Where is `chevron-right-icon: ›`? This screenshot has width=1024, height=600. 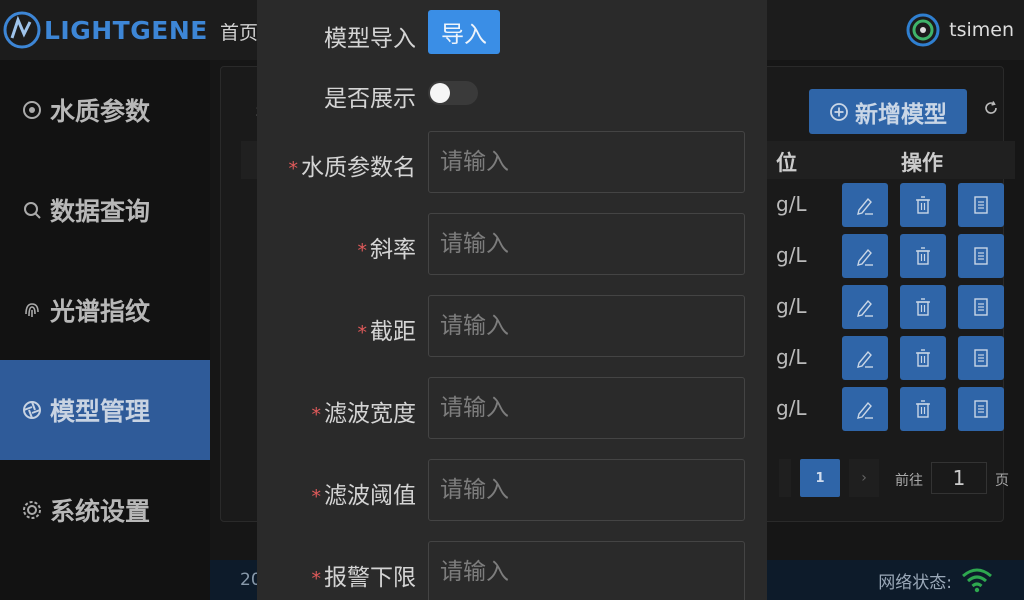
chevron-right-icon: › is located at coordinates (864, 478).